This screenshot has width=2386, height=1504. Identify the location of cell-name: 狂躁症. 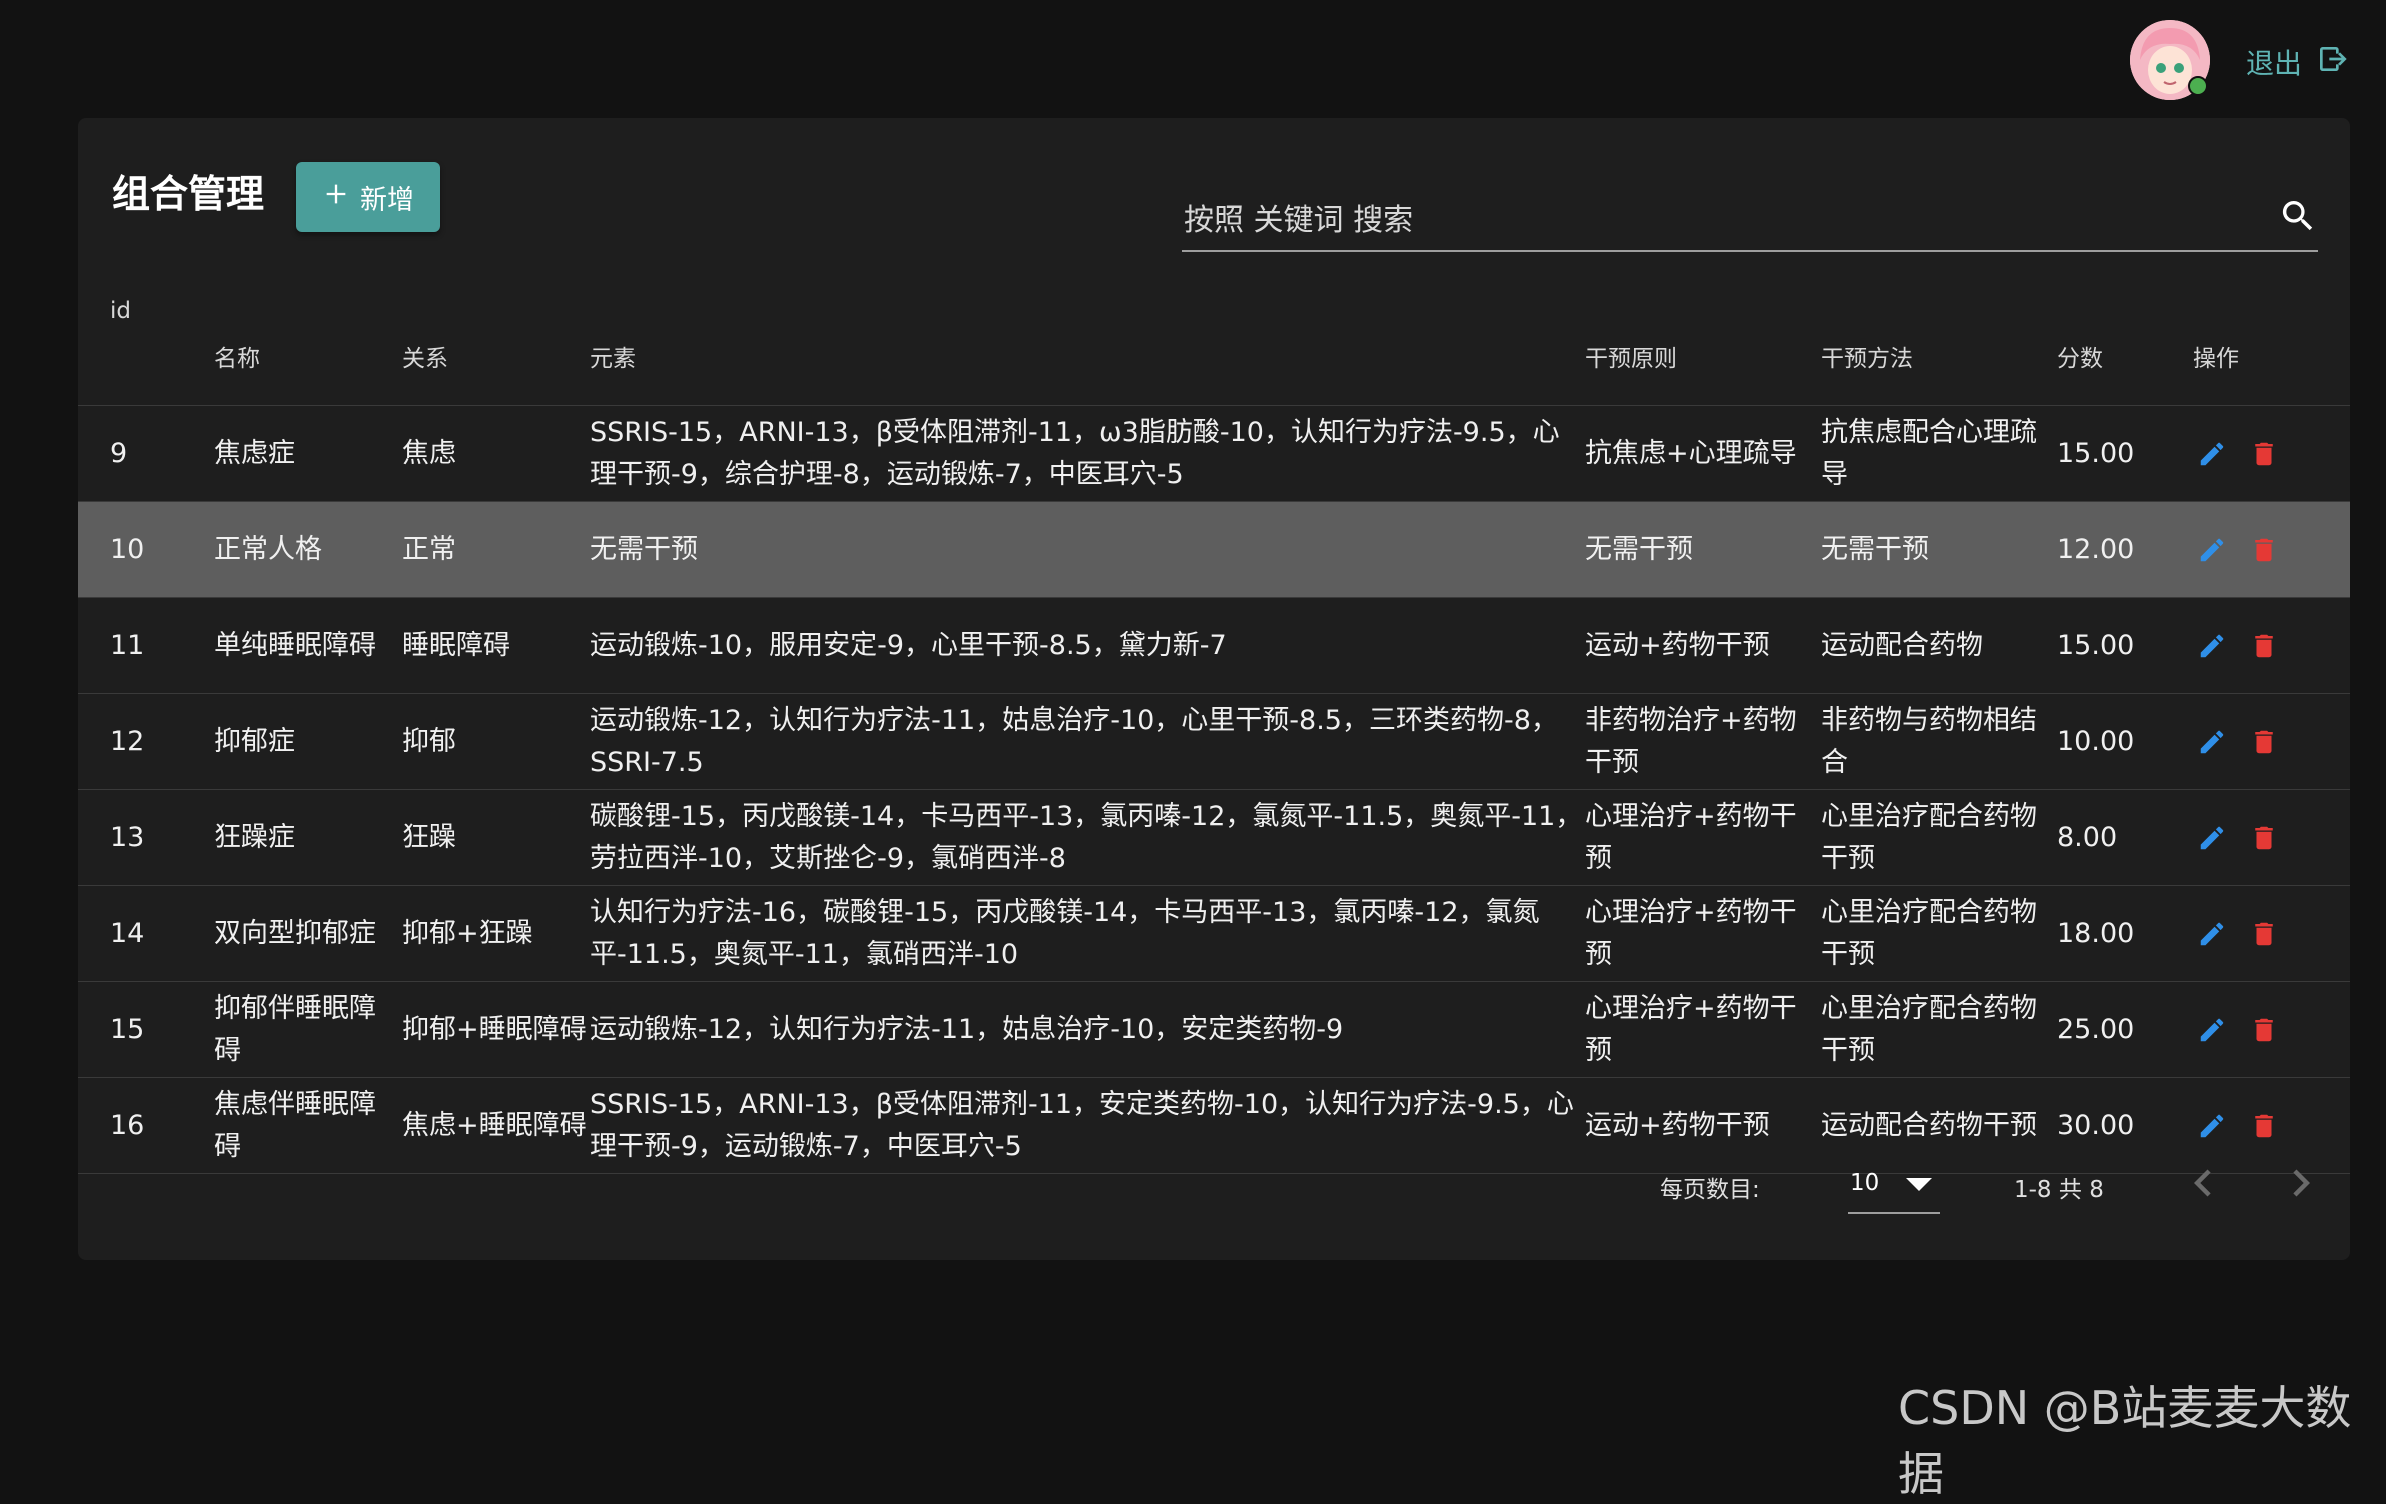
(307, 837).